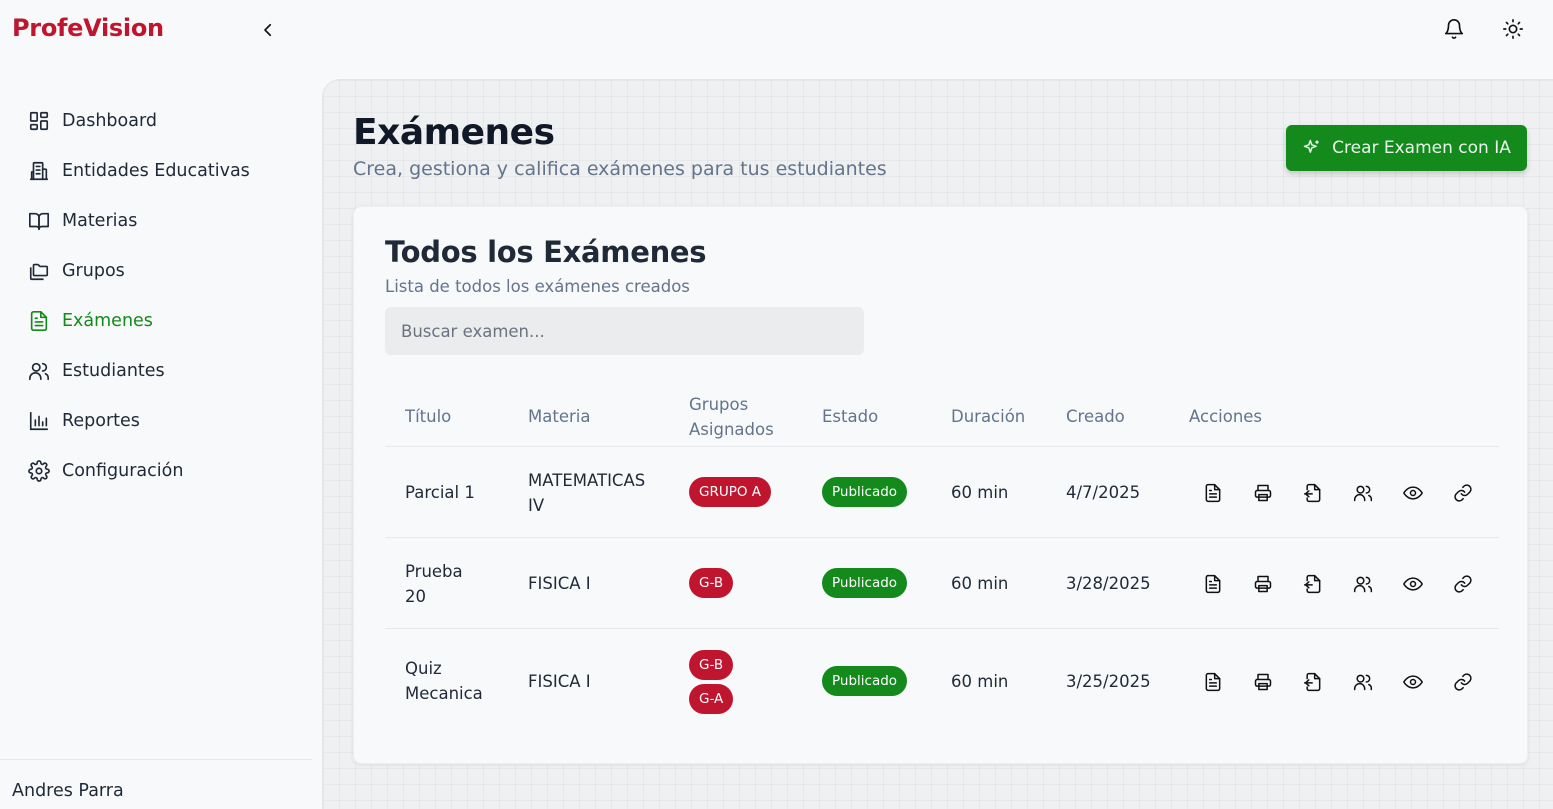  I want to click on card-subtitle: Lista de todos los exámenes creados, so click(537, 286).